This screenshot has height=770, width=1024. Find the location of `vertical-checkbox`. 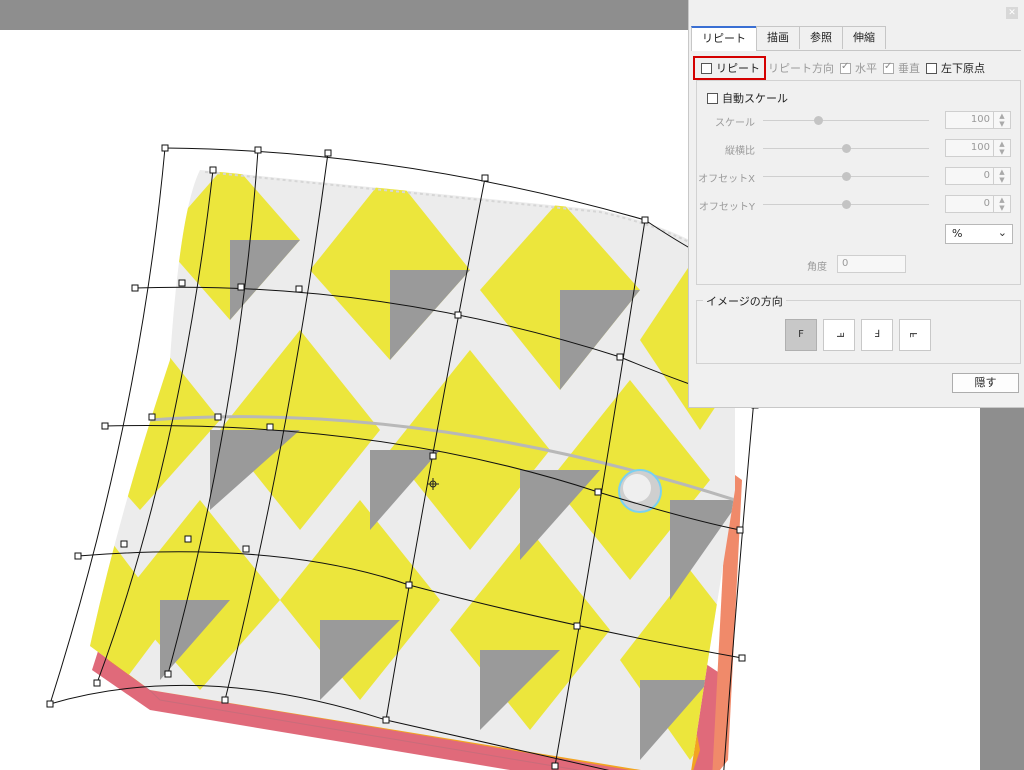

vertical-checkbox is located at coordinates (888, 67).